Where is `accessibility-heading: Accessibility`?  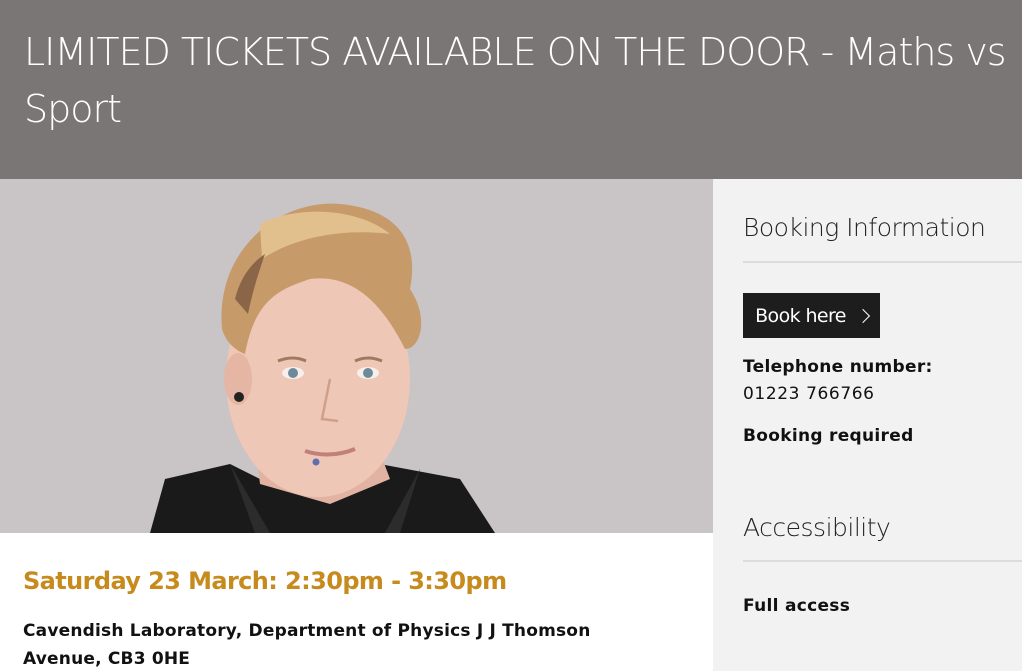
accessibility-heading: Accessibility is located at coordinates (817, 527).